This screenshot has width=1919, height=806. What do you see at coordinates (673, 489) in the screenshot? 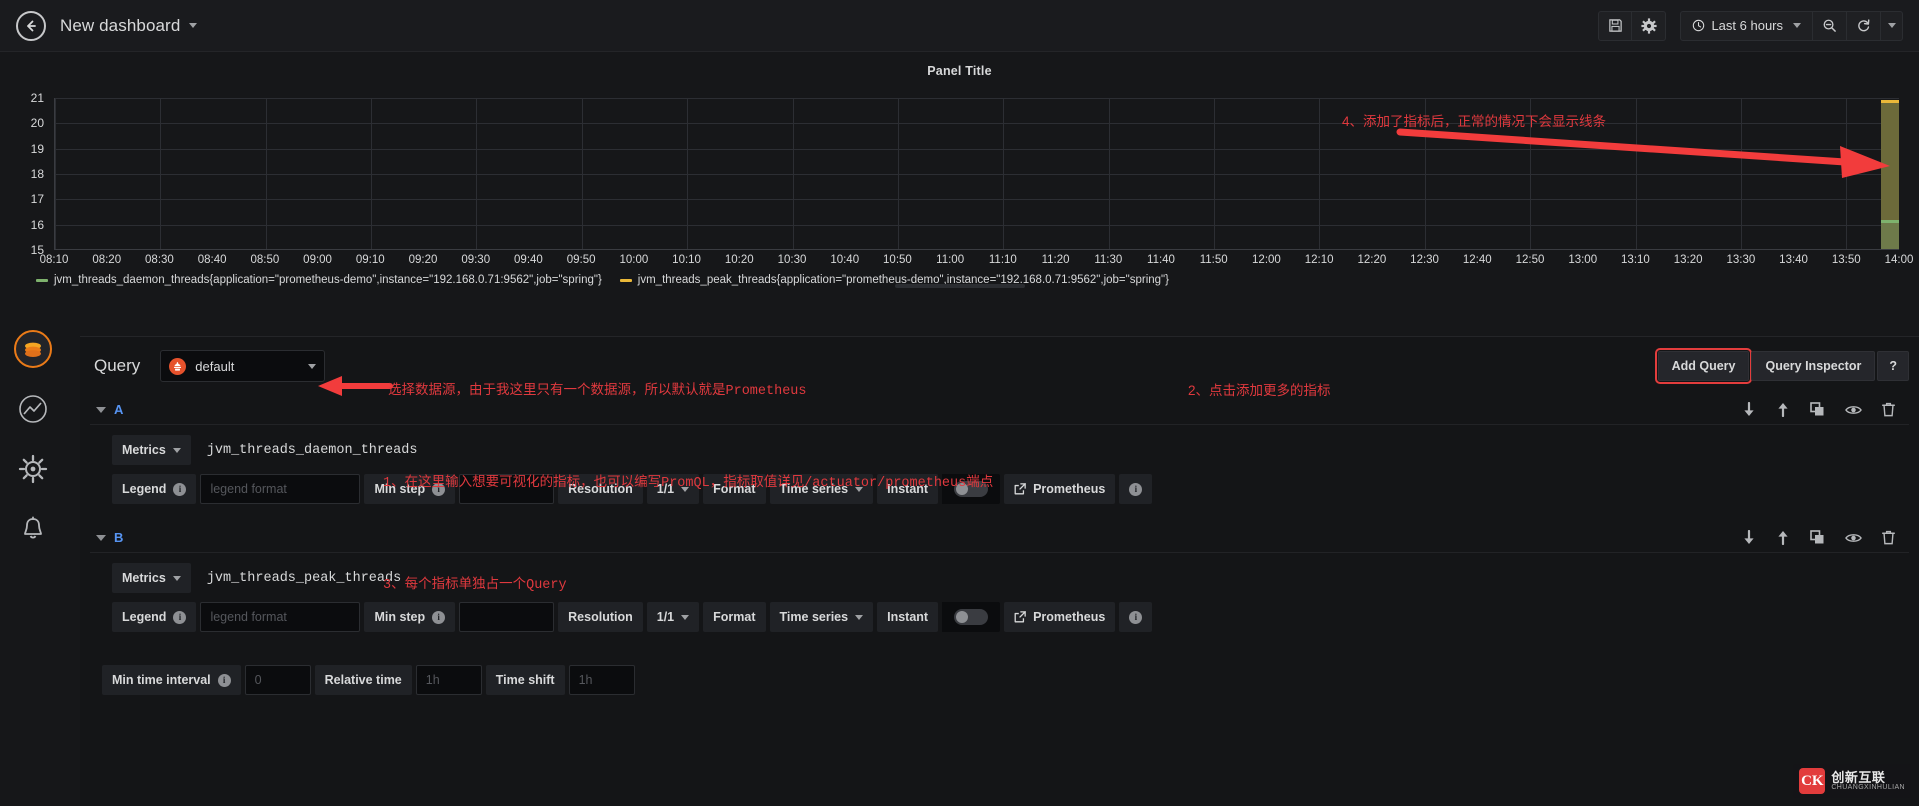
I see `resolution-dropdown-a: 1/1` at bounding box center [673, 489].